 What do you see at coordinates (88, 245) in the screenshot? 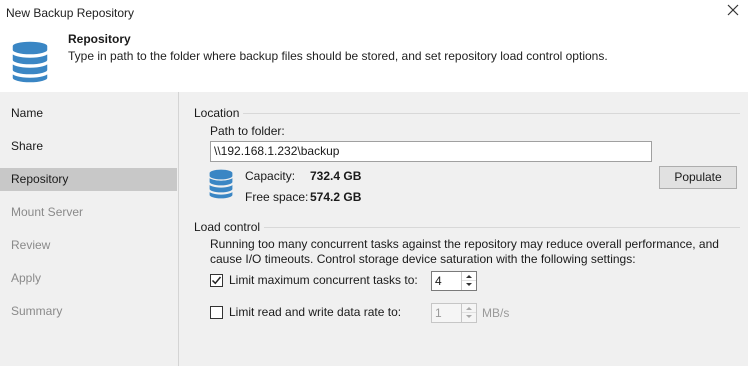
I see `sidebar-item-review: Review` at bounding box center [88, 245].